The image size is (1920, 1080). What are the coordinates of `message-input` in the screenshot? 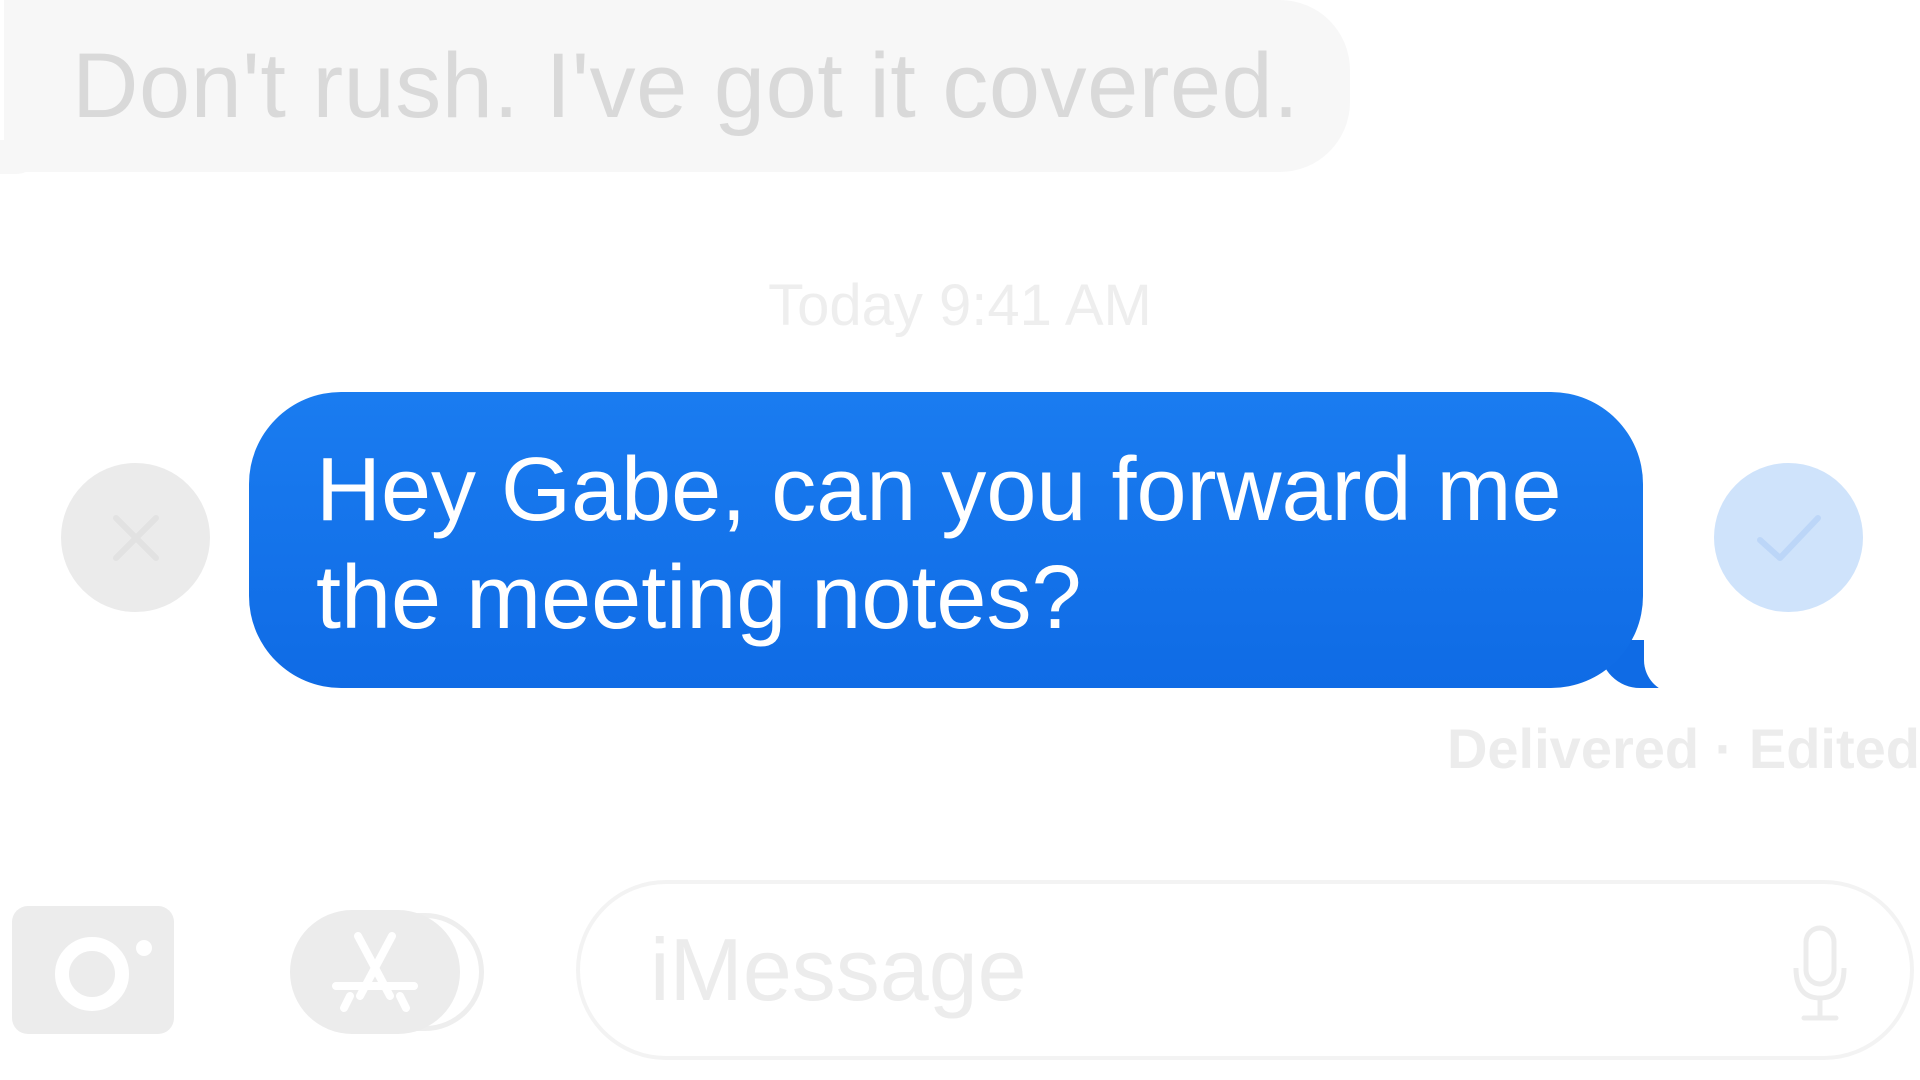 It's located at (1175, 970).